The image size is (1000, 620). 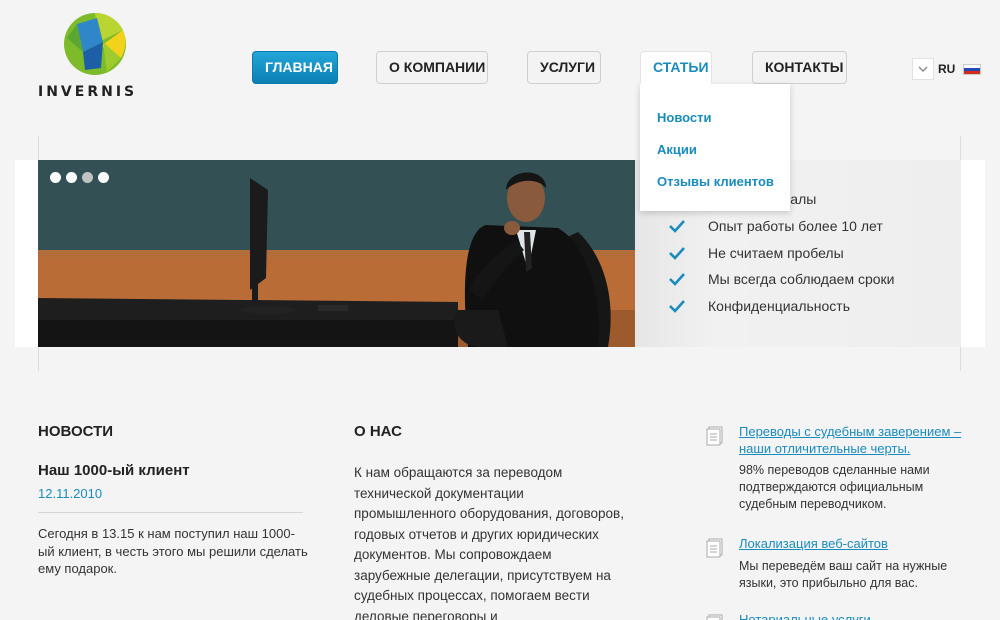 What do you see at coordinates (715, 190) in the screenshot?
I see `dropdown-item: Отзывы клиентов` at bounding box center [715, 190].